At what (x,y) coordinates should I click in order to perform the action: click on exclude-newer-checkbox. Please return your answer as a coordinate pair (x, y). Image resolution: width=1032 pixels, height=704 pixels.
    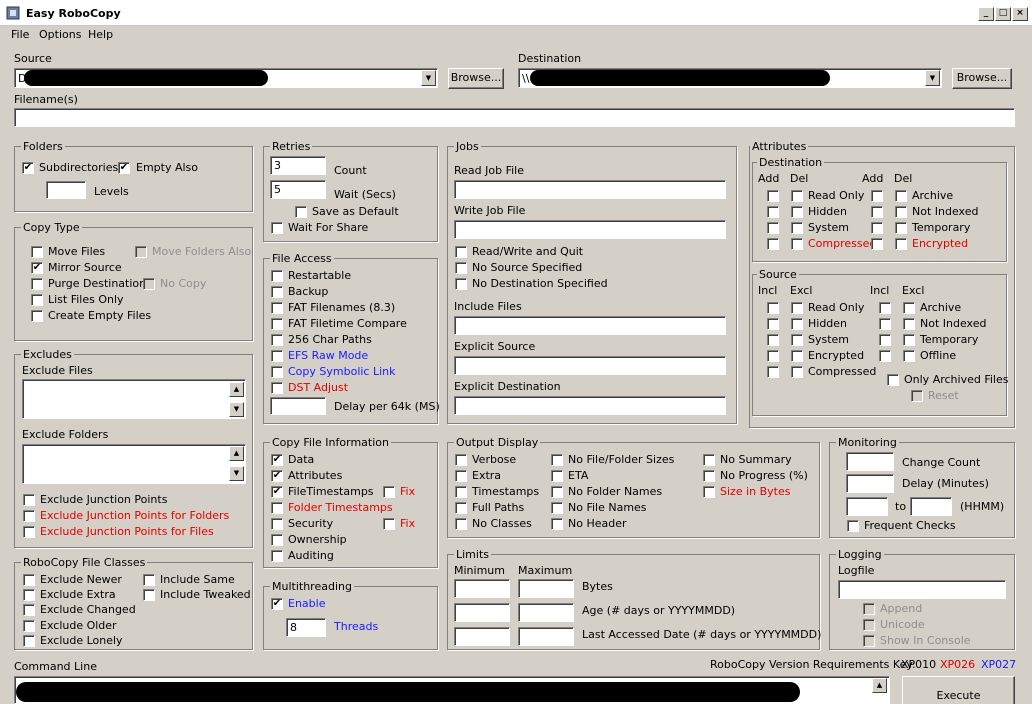
    Looking at the image, I should click on (29, 580).